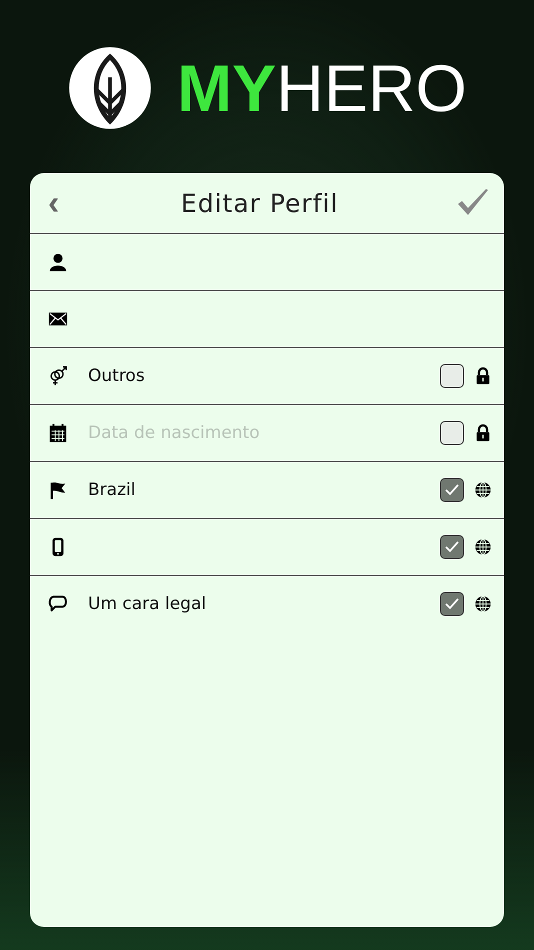  What do you see at coordinates (264, 490) in the screenshot?
I see `input-field: Brazil` at bounding box center [264, 490].